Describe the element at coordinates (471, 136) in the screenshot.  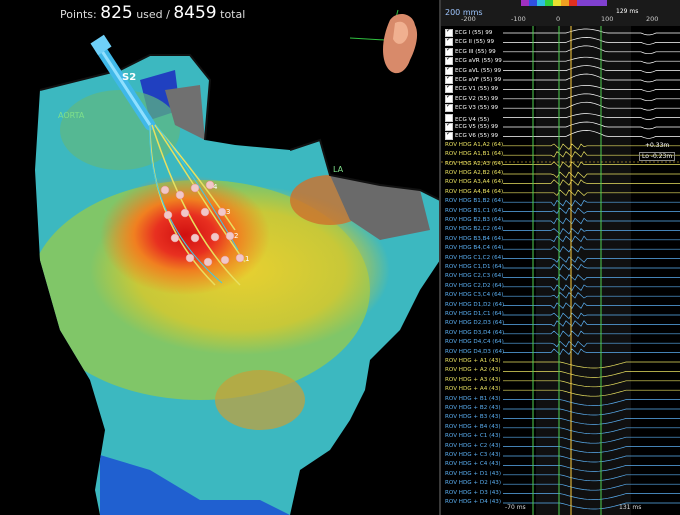
I see `lead-row: ECG V6 (55) 99` at that location.